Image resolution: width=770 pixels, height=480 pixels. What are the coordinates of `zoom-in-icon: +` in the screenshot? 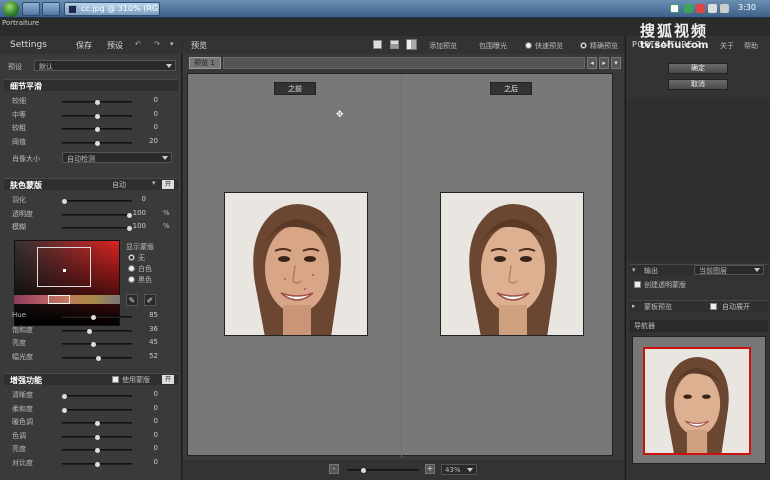 It's located at (430, 469).